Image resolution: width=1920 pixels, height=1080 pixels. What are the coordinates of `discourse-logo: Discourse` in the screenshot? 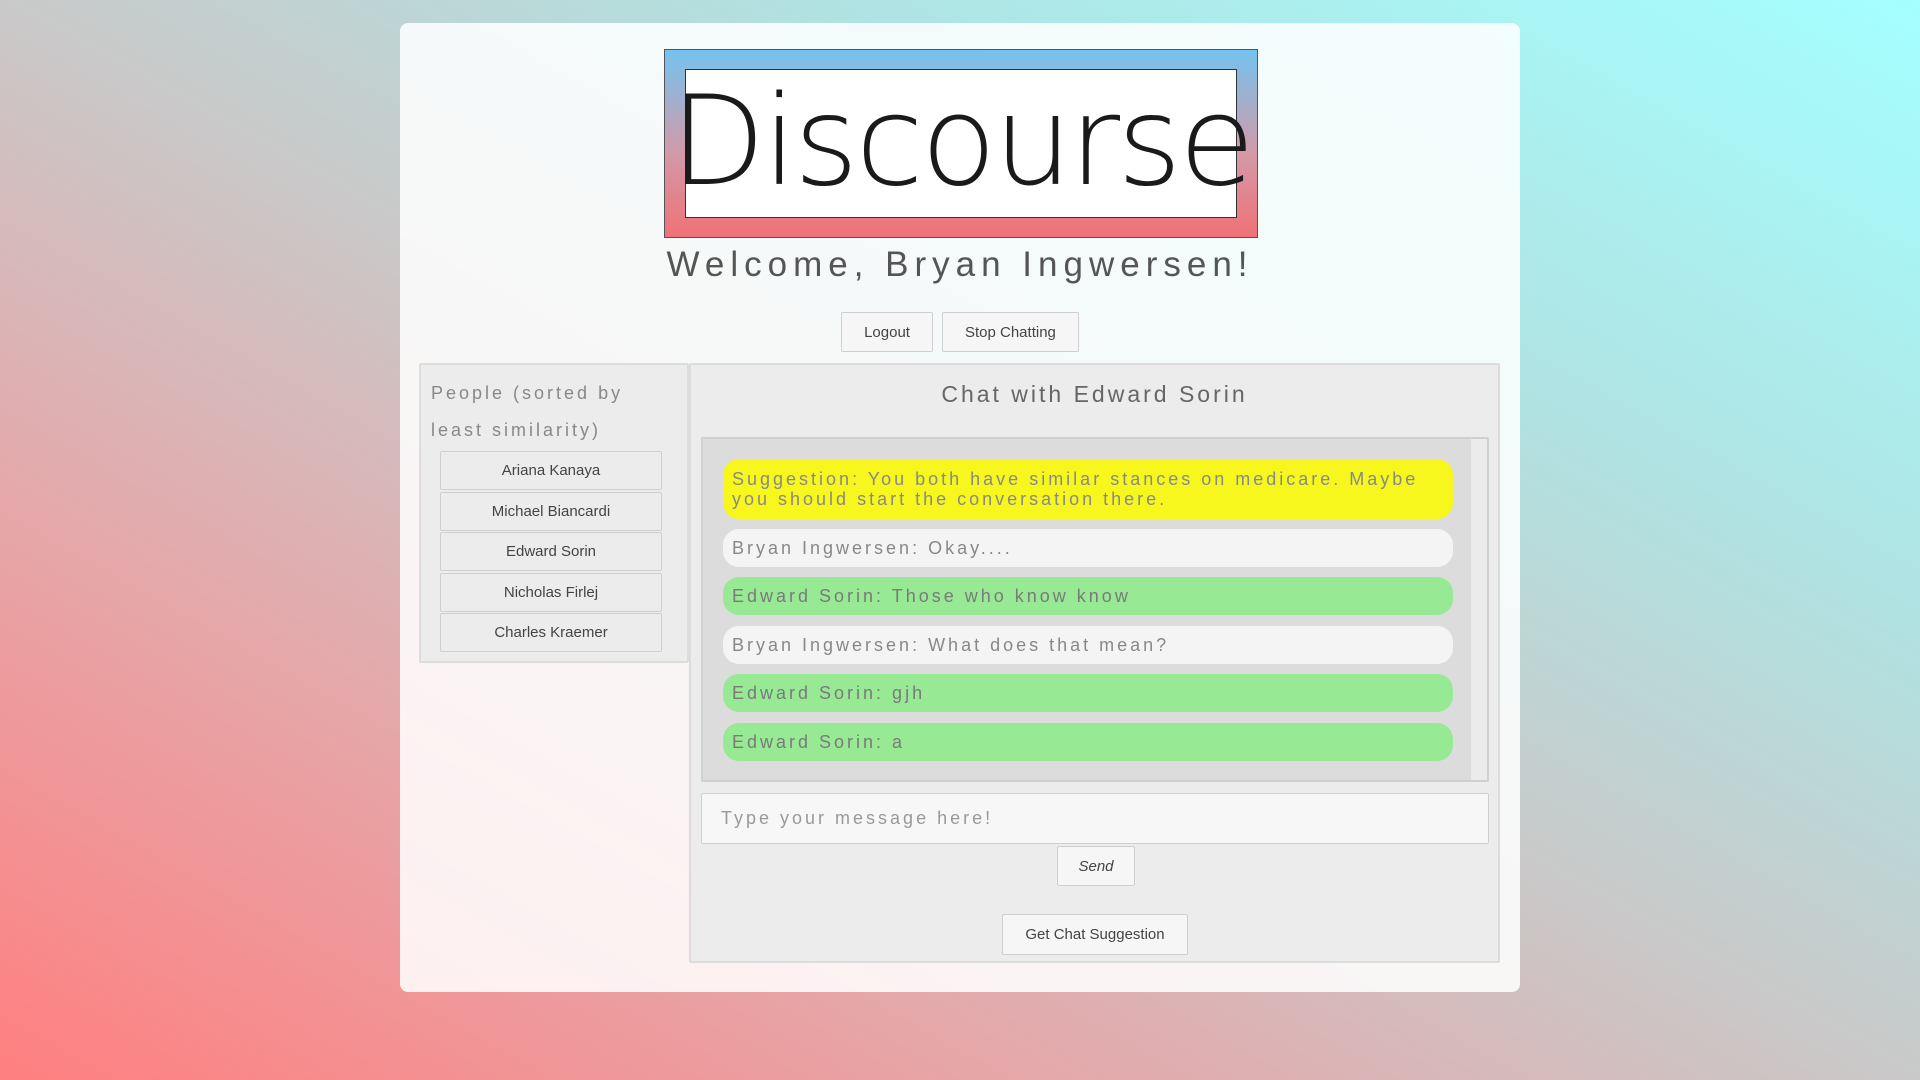 It's located at (961, 143).